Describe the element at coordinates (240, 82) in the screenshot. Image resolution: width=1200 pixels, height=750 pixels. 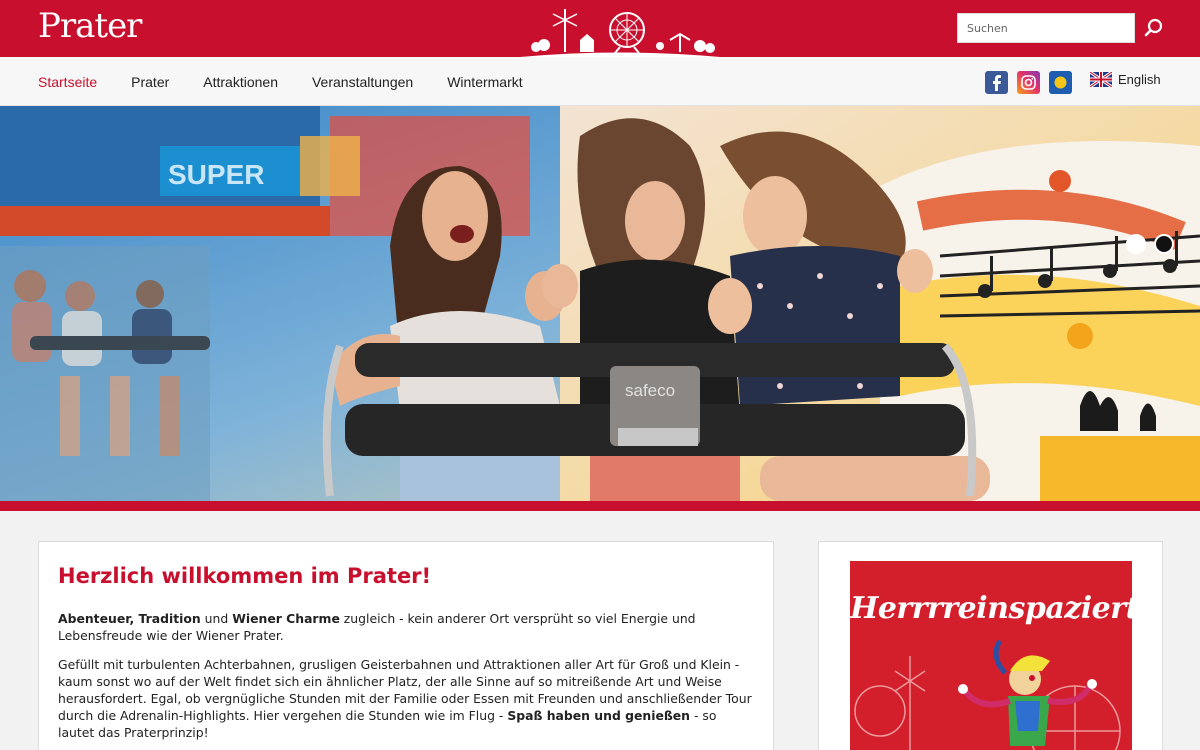
I see `nav-item-attraktionen: Attraktionen` at that location.